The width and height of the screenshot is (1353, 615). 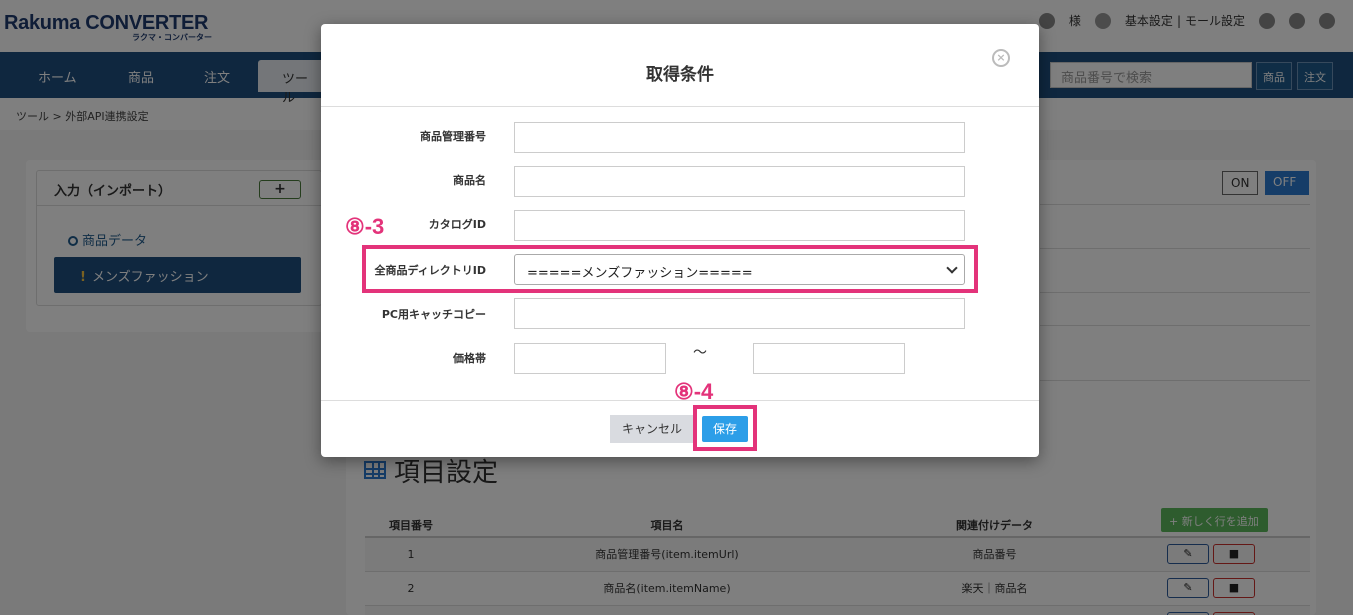 I want to click on price-min-input, so click(x=590, y=358).